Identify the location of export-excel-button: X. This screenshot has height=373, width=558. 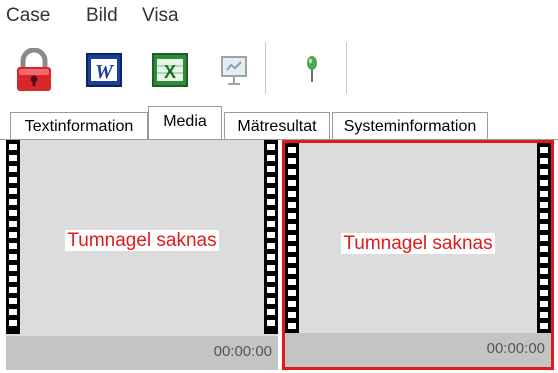
(170, 70).